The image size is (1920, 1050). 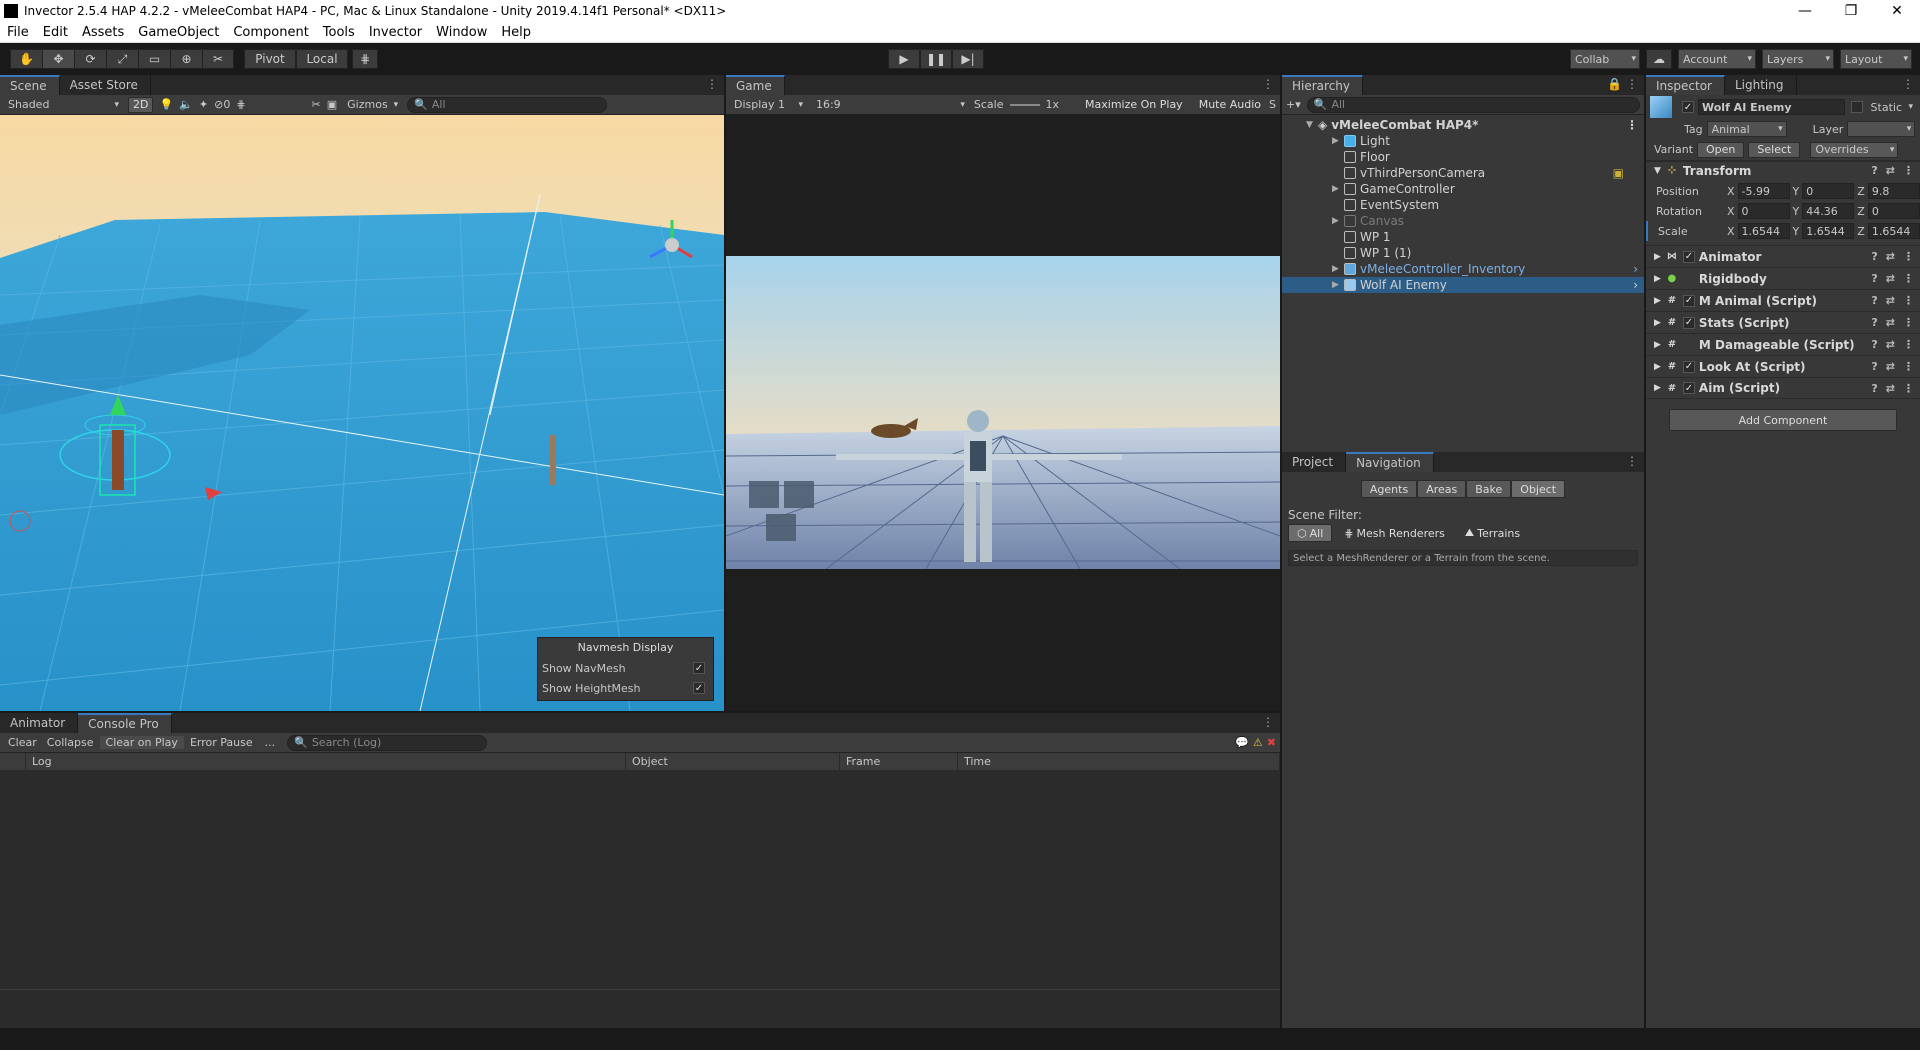 What do you see at coordinates (1761, 85) in the screenshot?
I see `tab-lighting: Lighting` at bounding box center [1761, 85].